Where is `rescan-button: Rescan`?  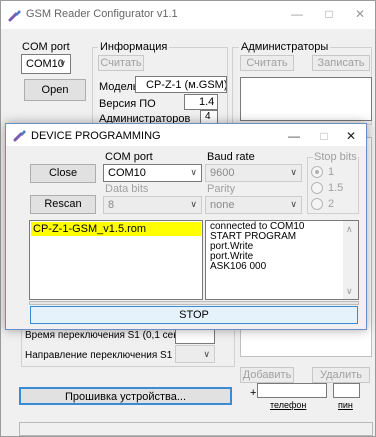 rescan-button: Rescan is located at coordinates (63, 204).